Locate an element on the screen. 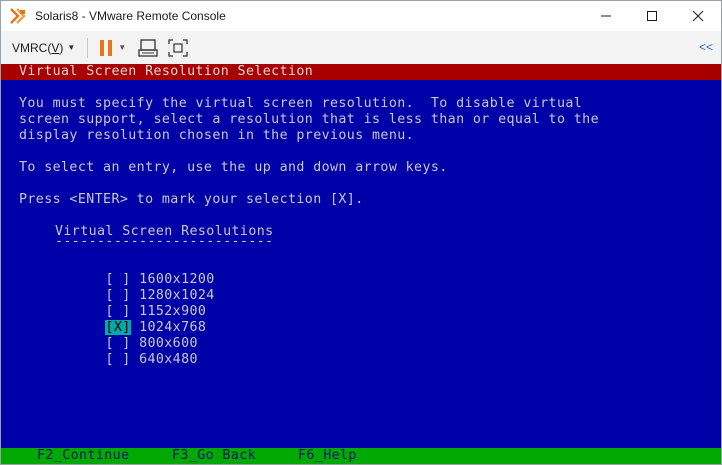 This screenshot has height=465, width=722. vmrc-menu-button: VMRC(V) ▼ is located at coordinates (43, 48).